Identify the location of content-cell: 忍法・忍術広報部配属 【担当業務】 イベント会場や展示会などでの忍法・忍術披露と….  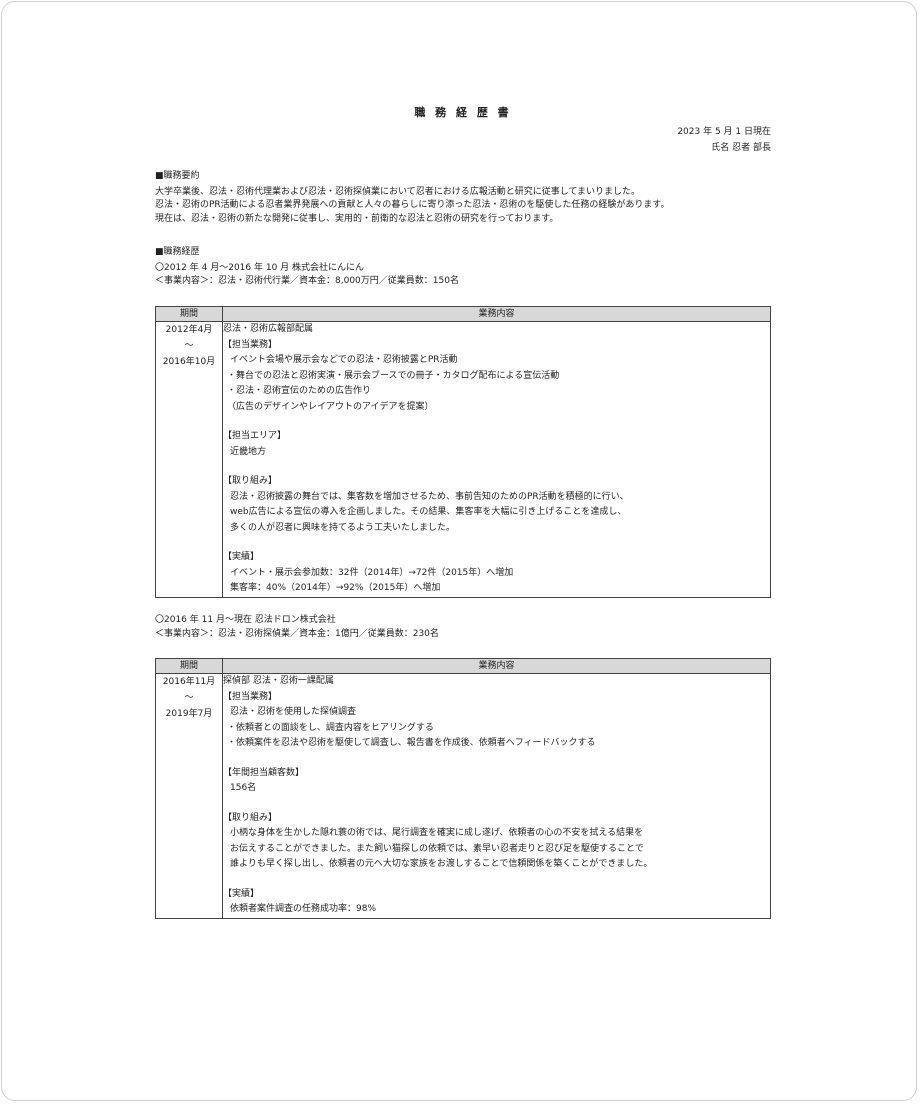
(496, 459).